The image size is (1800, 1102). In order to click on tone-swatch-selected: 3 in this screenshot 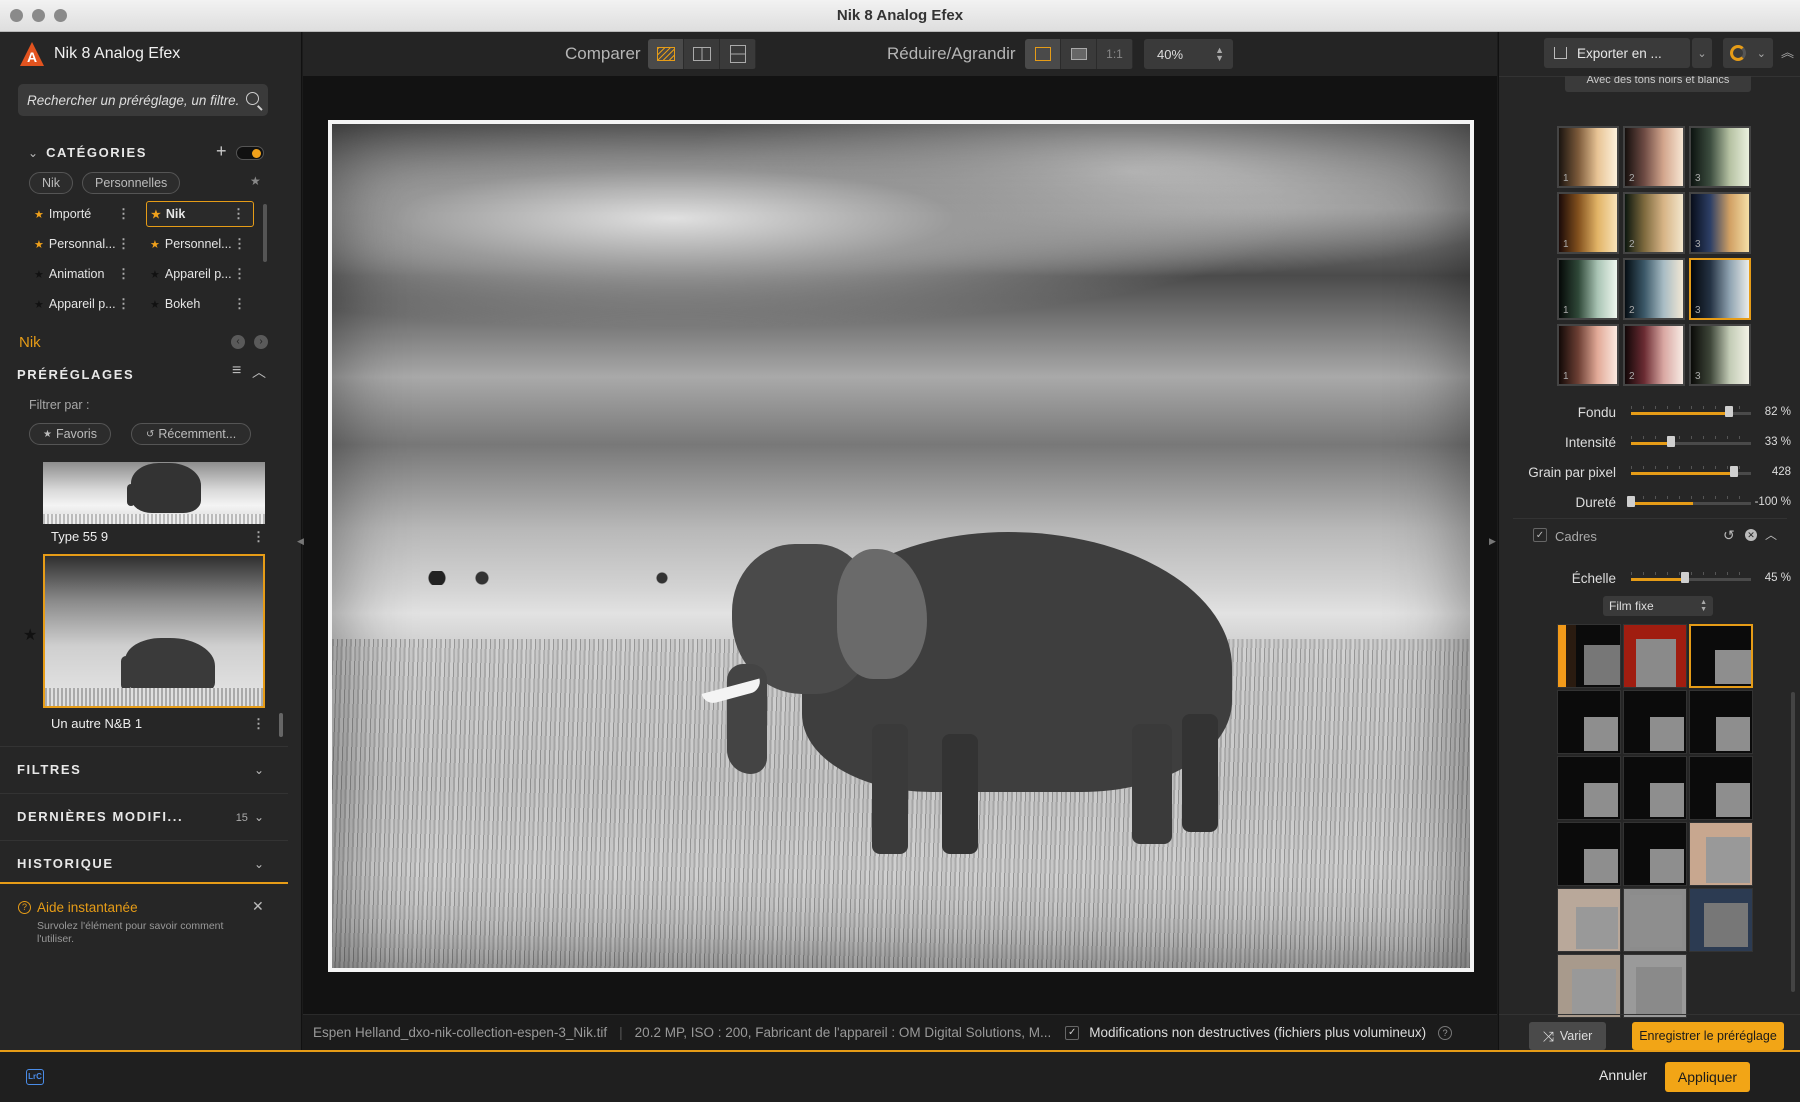, I will do `click(1720, 289)`.